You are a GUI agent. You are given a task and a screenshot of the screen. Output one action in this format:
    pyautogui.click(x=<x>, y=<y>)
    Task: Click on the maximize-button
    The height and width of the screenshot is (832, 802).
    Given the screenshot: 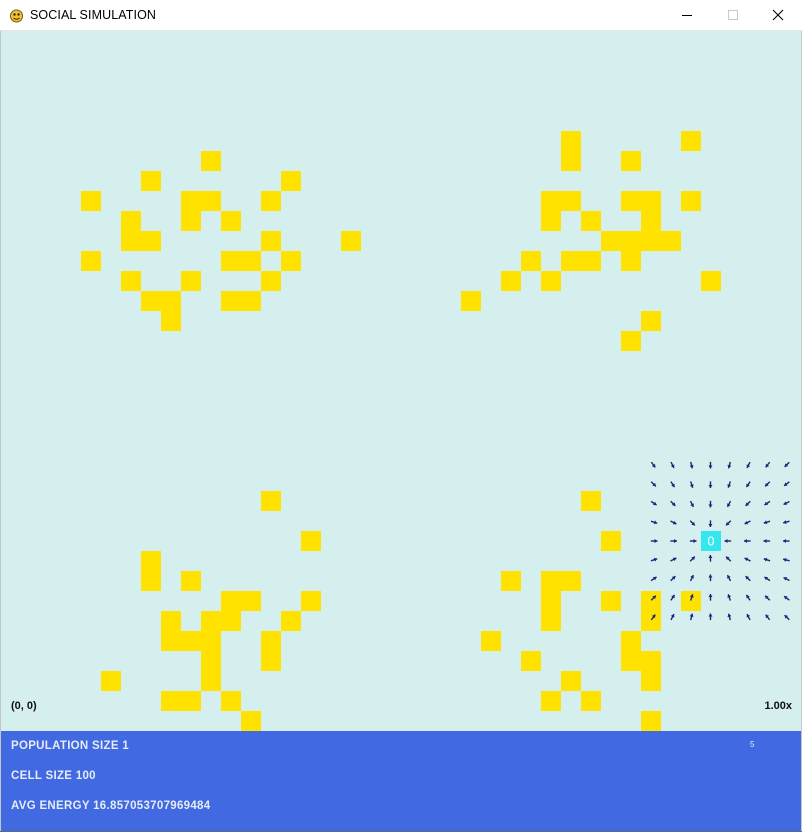 What is the action you would take?
    pyautogui.click(x=733, y=15)
    